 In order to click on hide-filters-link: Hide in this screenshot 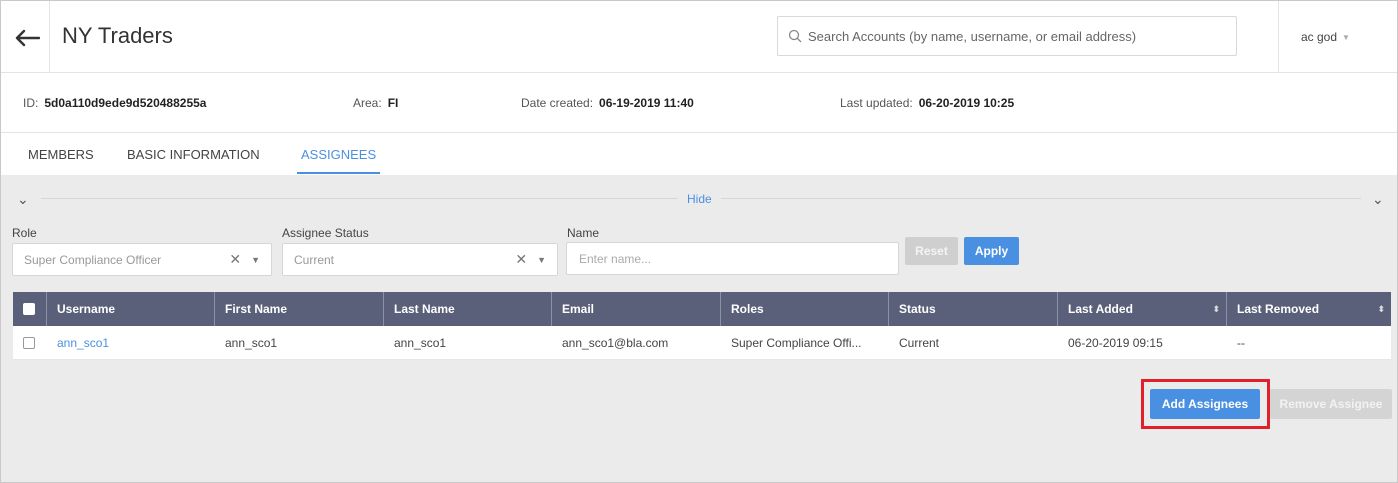, I will do `click(699, 199)`.